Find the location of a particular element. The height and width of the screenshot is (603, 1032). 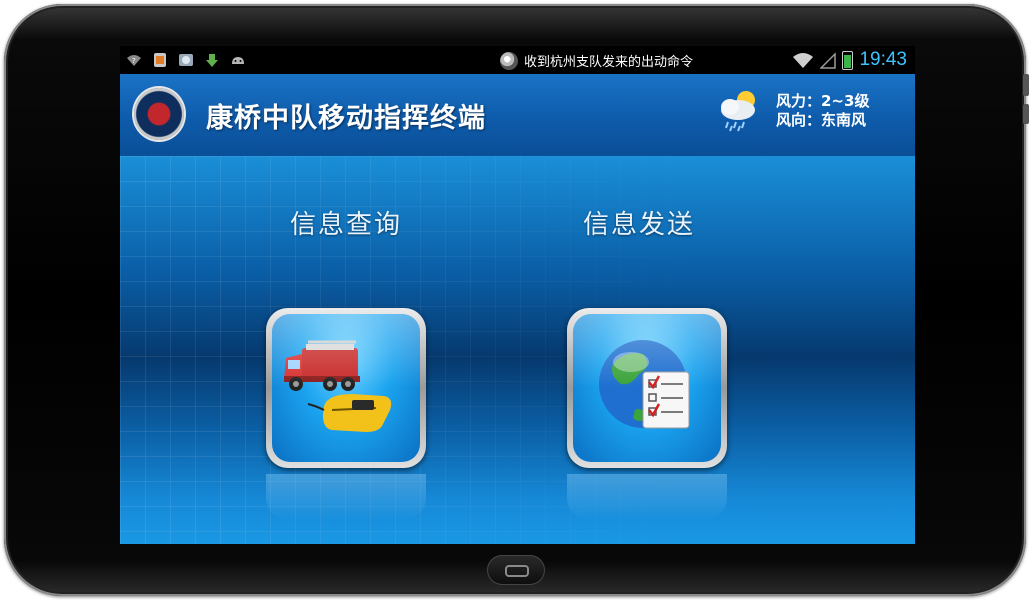

disc-icon is located at coordinates (509, 60).